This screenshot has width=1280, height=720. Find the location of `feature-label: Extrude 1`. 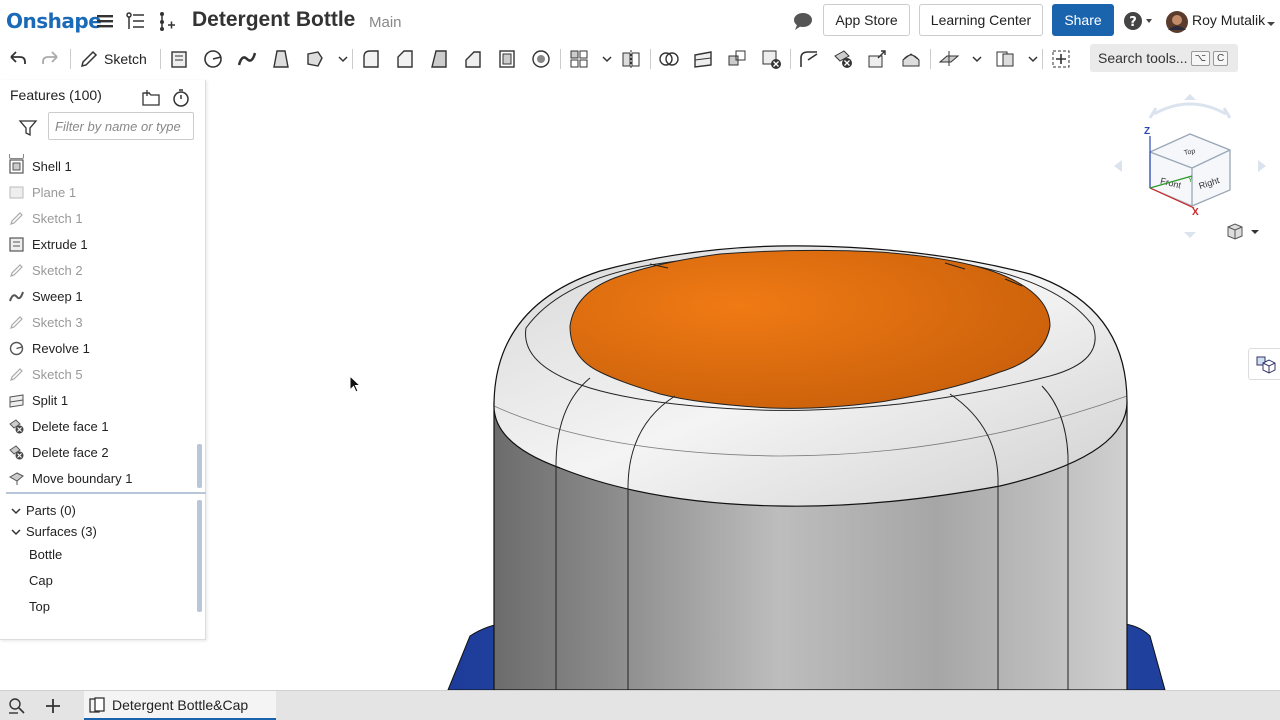

feature-label: Extrude 1 is located at coordinates (60, 244).